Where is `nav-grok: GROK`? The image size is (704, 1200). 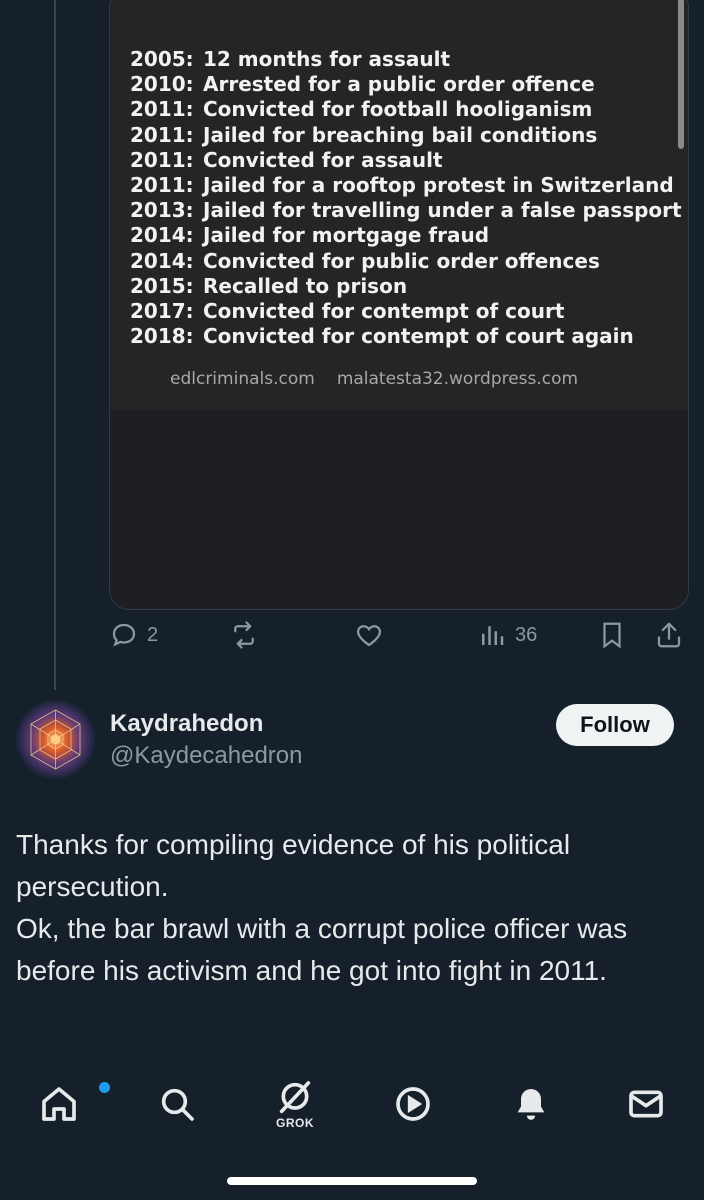
nav-grok: GROK is located at coordinates (295, 1104).